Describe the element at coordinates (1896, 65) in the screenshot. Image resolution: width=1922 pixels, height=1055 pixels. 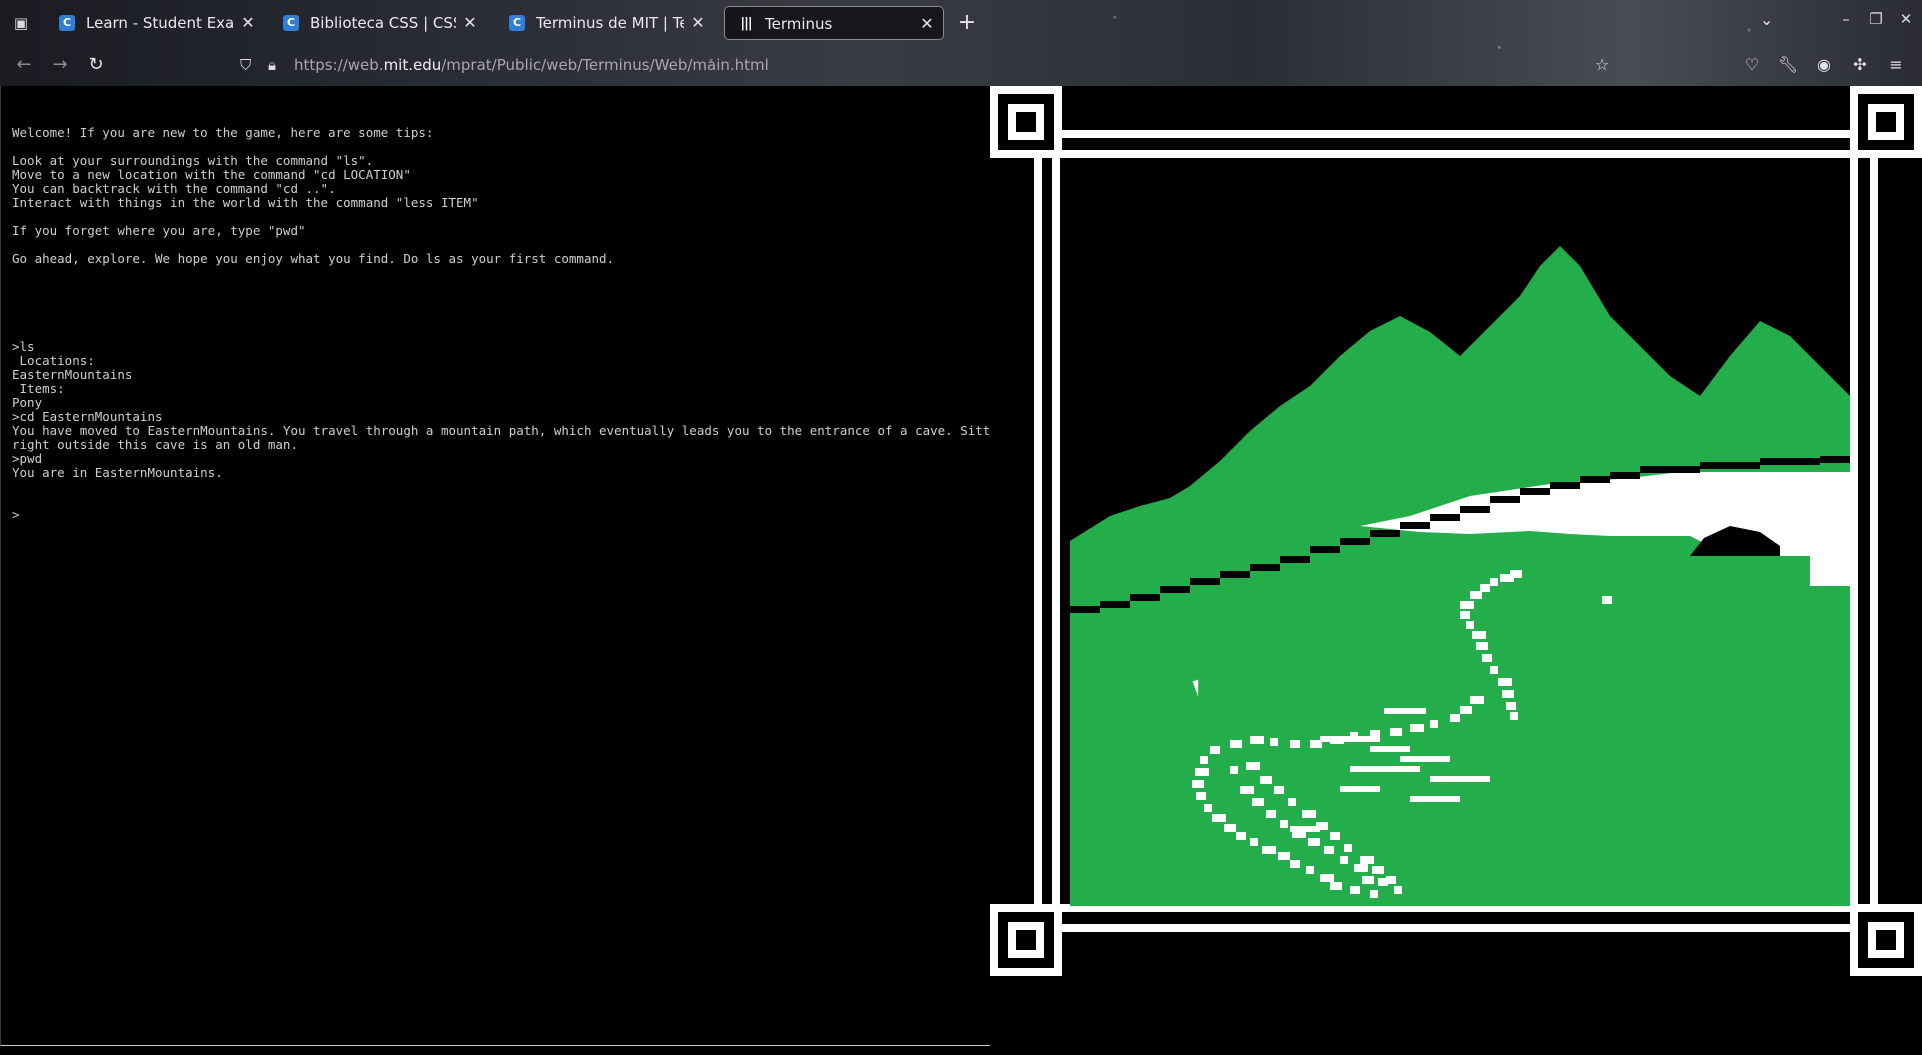
I see `menu-icon: ≡` at that location.